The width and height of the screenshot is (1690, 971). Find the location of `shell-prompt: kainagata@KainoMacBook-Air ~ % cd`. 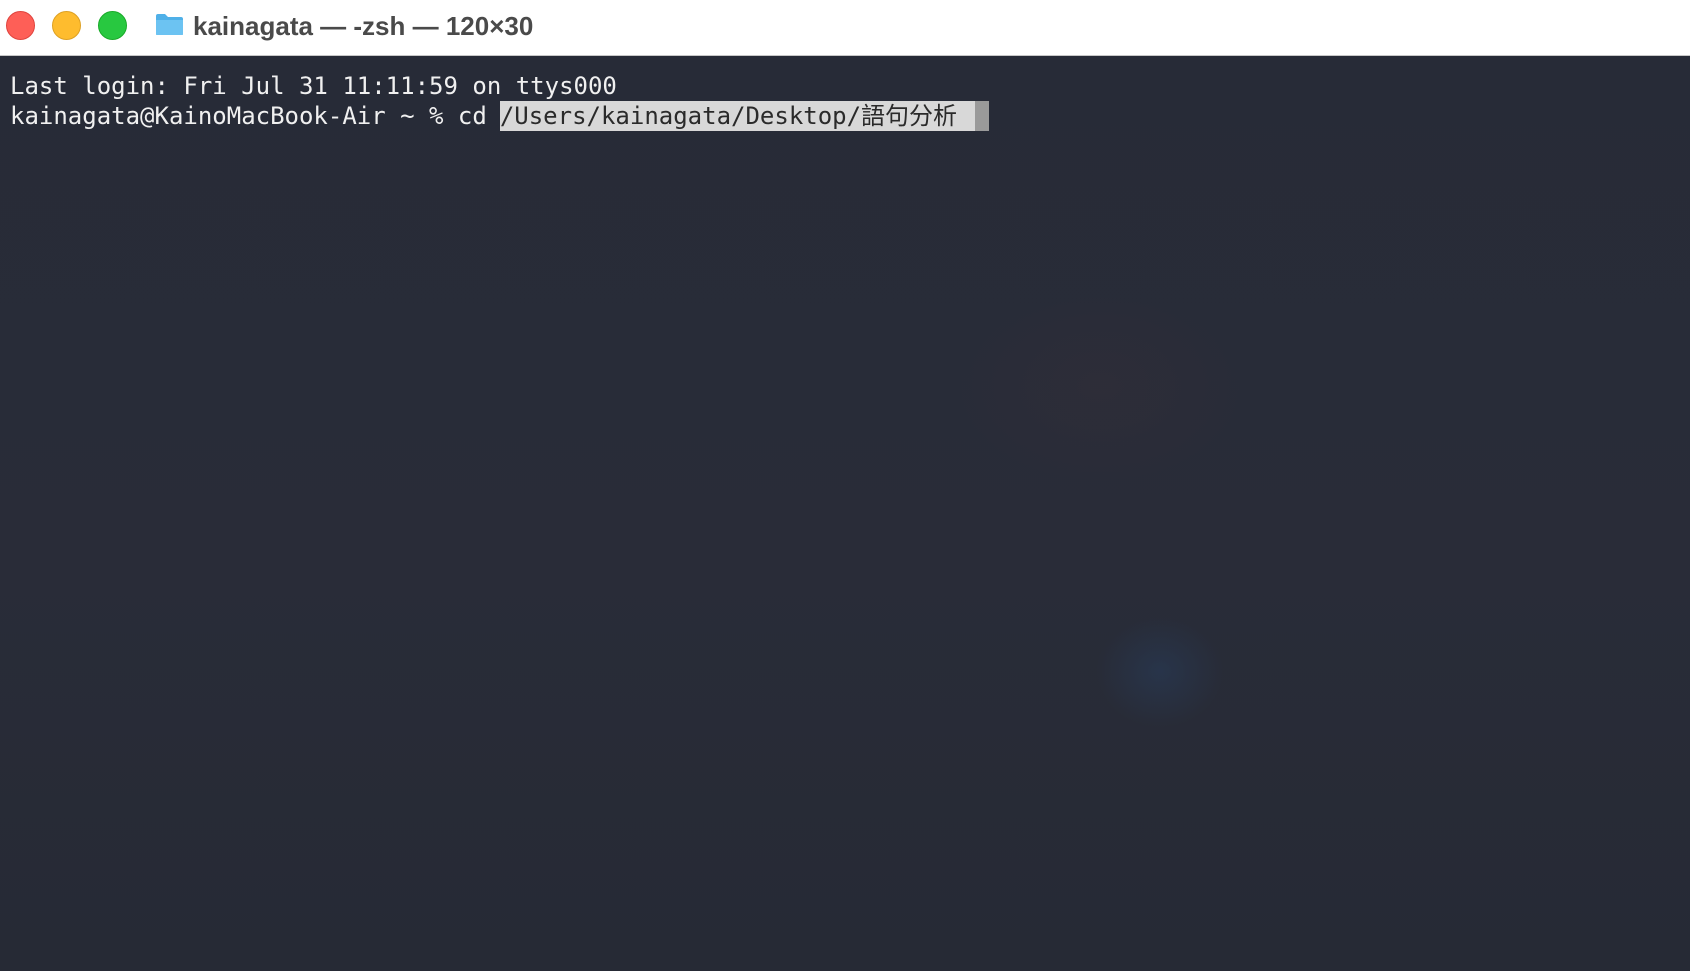

shell-prompt: kainagata@KainoMacBook-Air ~ % cd is located at coordinates (248, 116).